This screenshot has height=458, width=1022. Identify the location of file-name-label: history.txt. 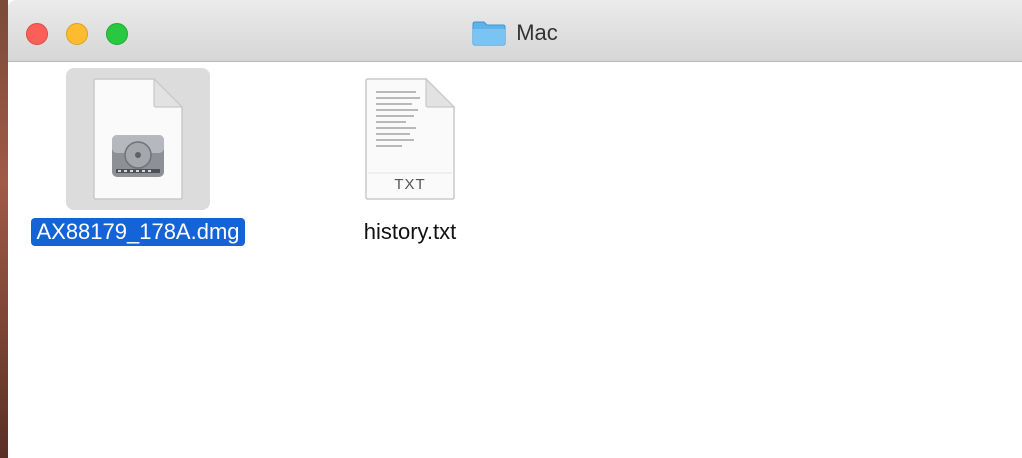
(410, 232).